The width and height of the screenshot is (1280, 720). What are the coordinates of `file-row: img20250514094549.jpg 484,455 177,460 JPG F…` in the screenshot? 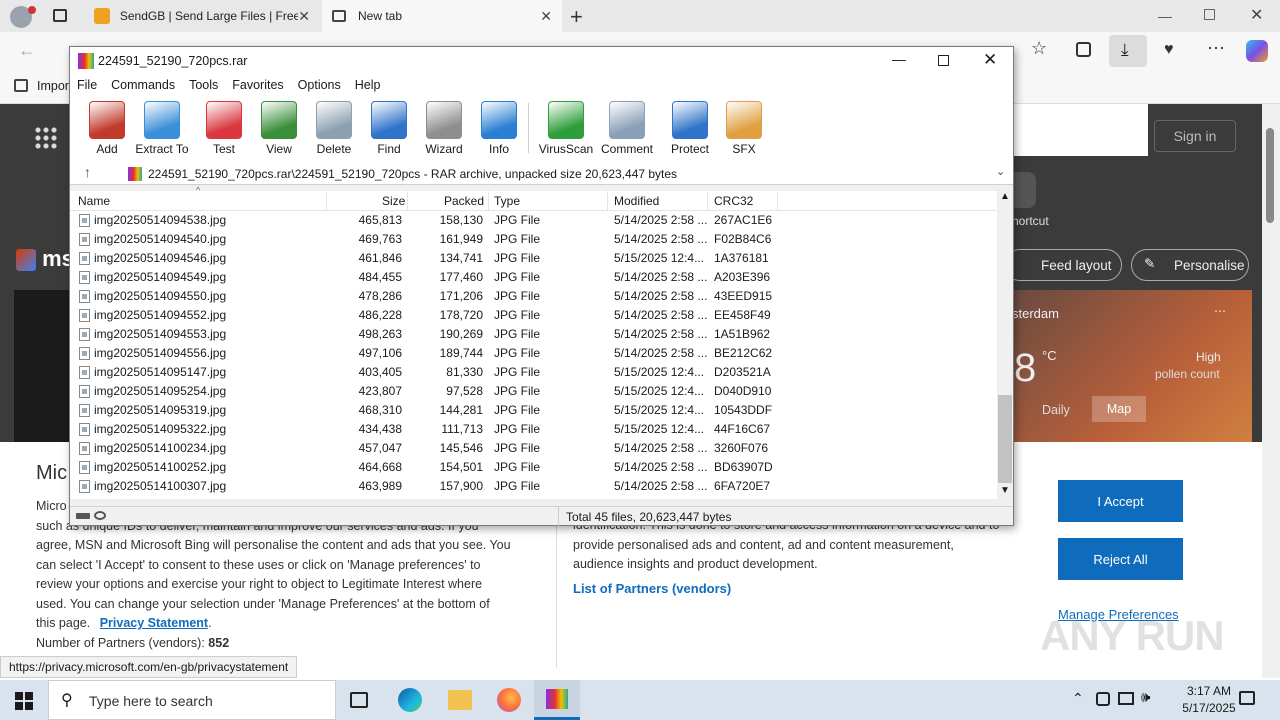 It's located at (533, 277).